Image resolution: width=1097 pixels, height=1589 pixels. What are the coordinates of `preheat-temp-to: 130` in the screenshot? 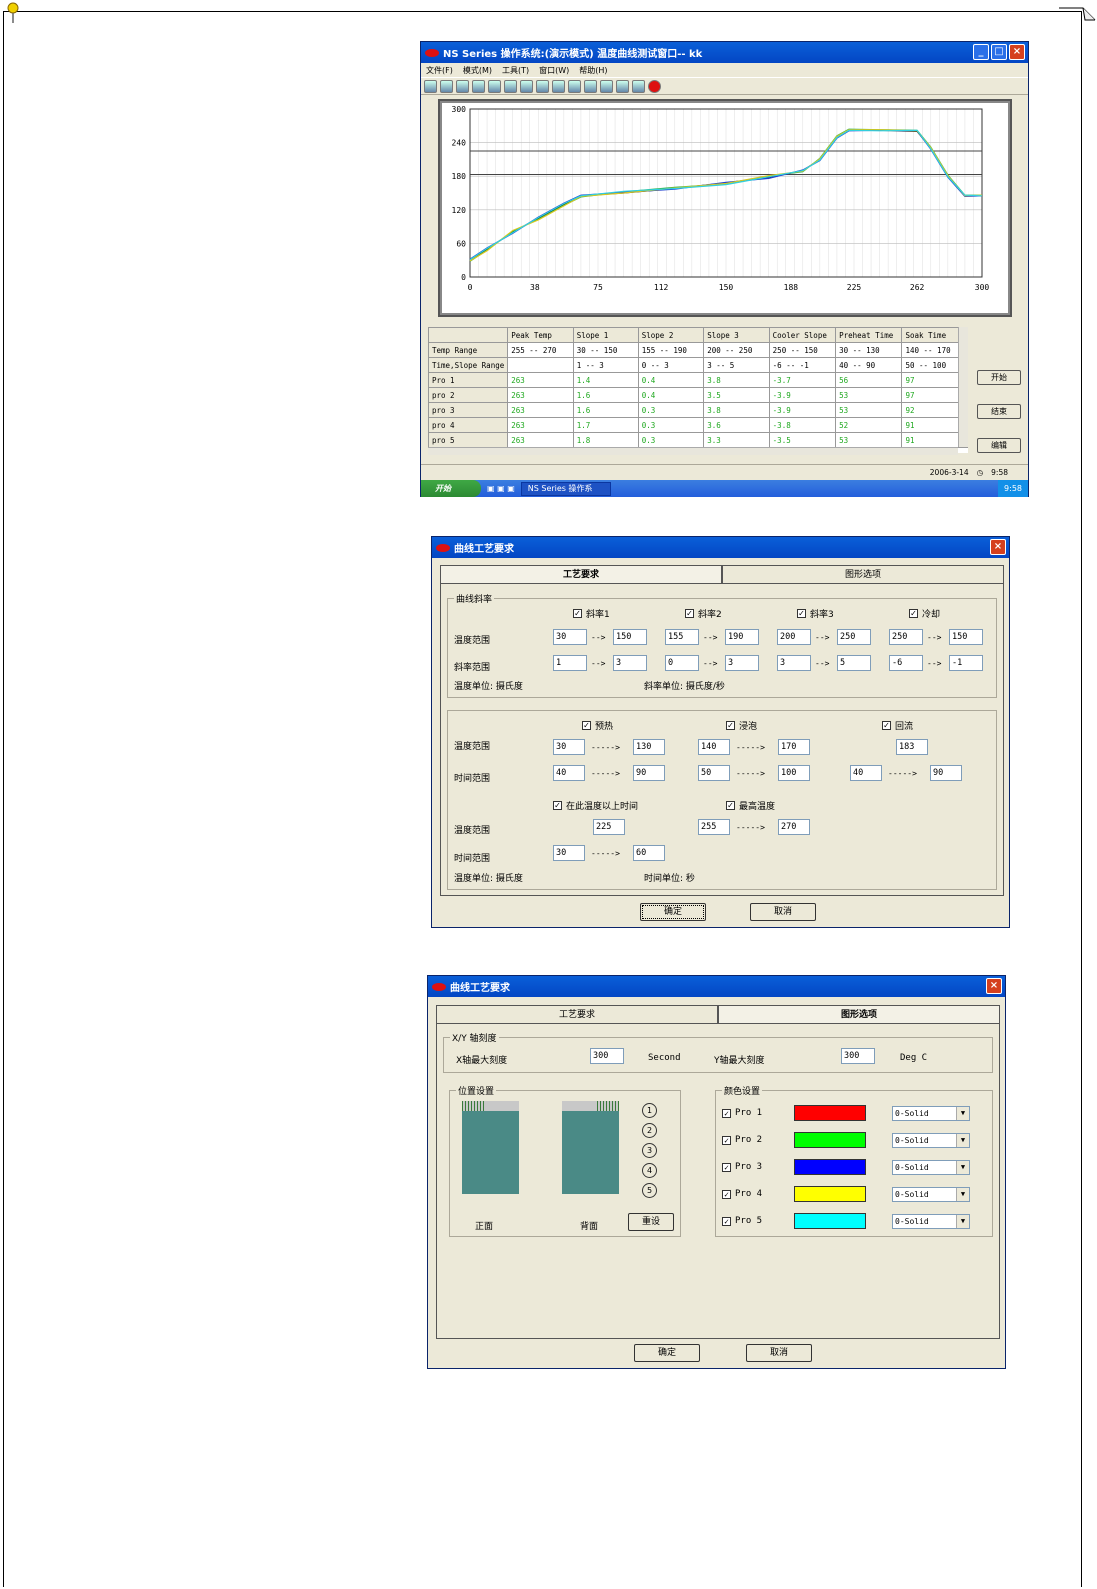 It's located at (649, 747).